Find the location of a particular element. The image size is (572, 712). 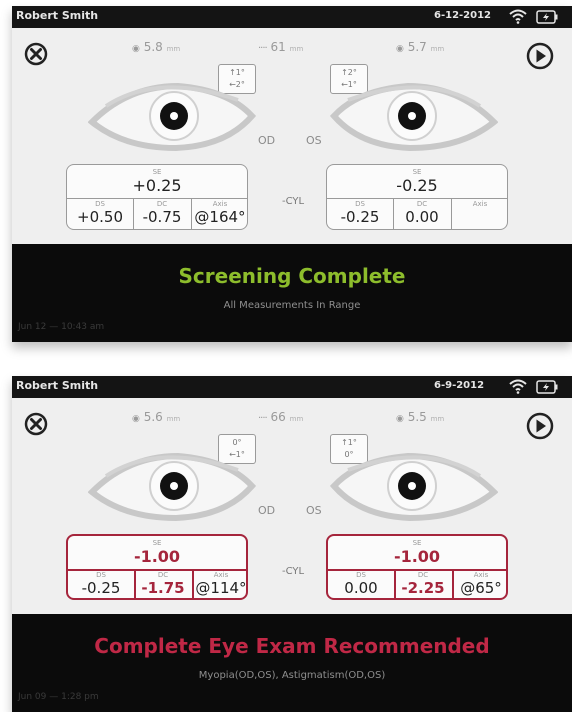

ds-value: 0.00 is located at coordinates (361, 588).